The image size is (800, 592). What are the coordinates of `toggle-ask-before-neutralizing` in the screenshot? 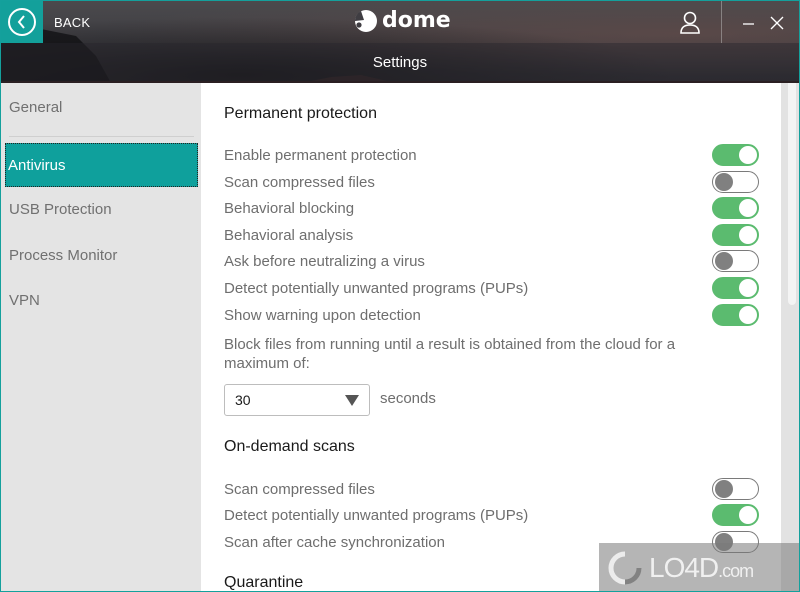 It's located at (735, 261).